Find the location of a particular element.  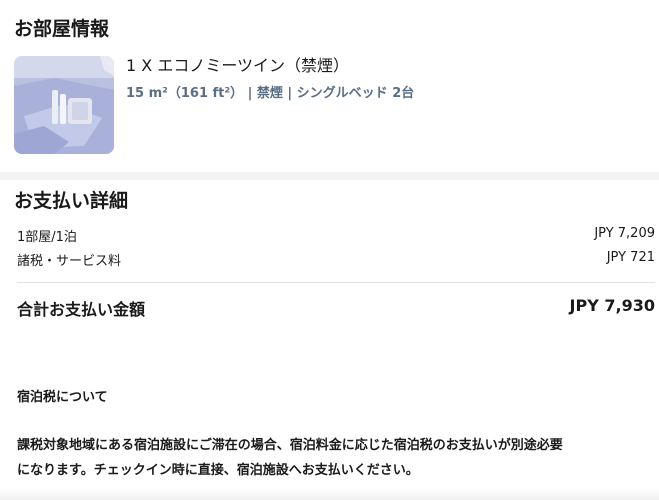

accommodation-tax-heading: 宿泊税について is located at coordinates (62, 397).